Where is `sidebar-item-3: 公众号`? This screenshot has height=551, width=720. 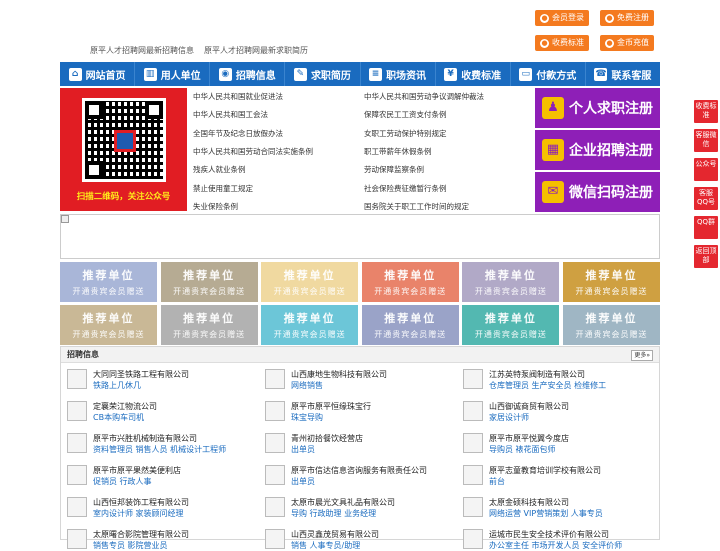
sidebar-item-3: 公众号 is located at coordinates (706, 169).